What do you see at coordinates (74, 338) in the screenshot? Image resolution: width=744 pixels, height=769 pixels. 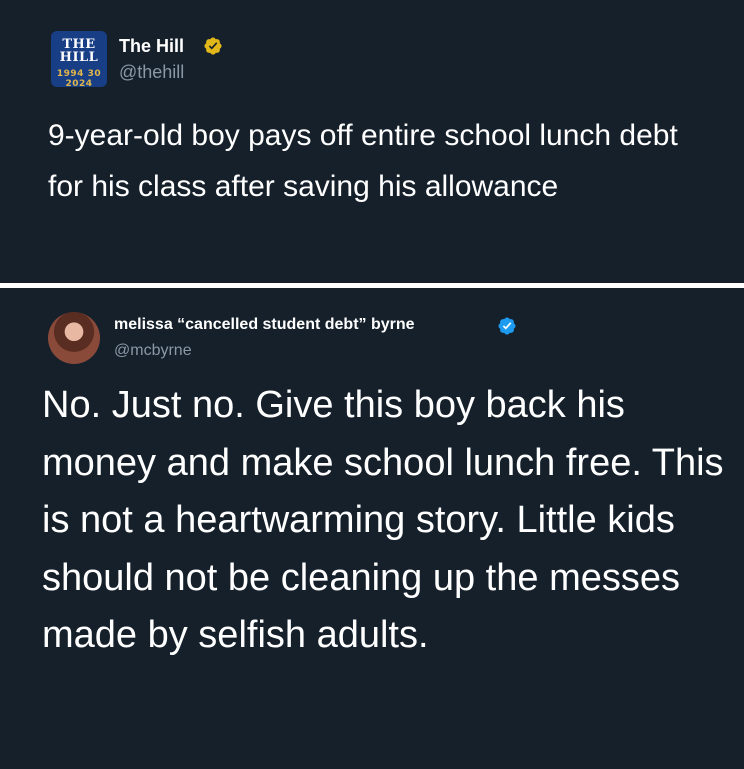 I see `user-avatar` at bounding box center [74, 338].